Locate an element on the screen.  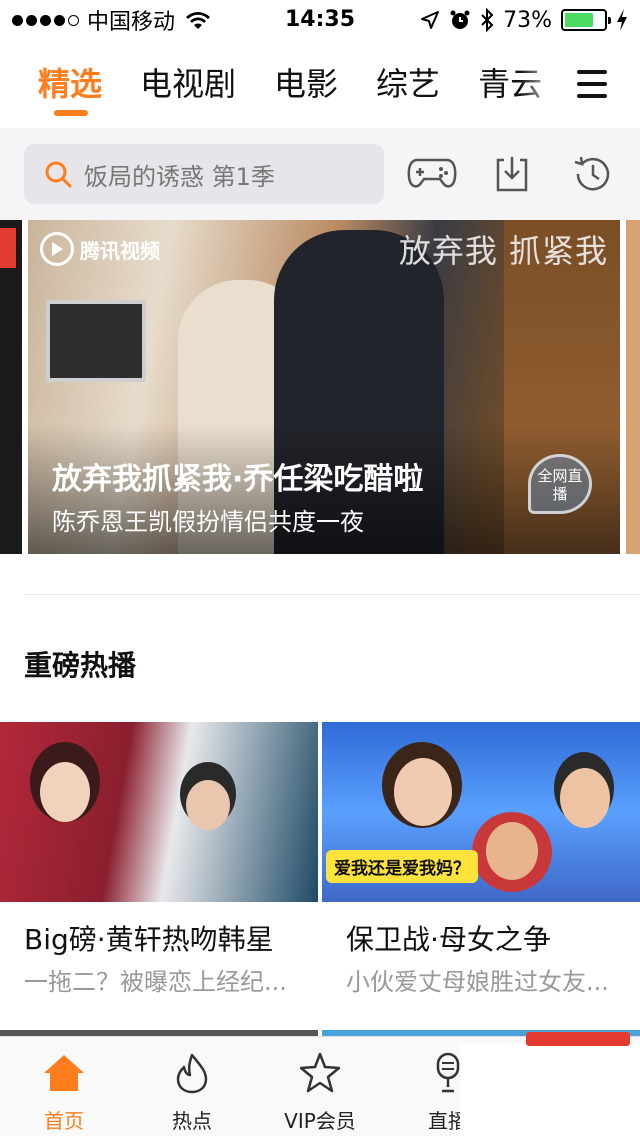
menu-icon is located at coordinates (592, 84).